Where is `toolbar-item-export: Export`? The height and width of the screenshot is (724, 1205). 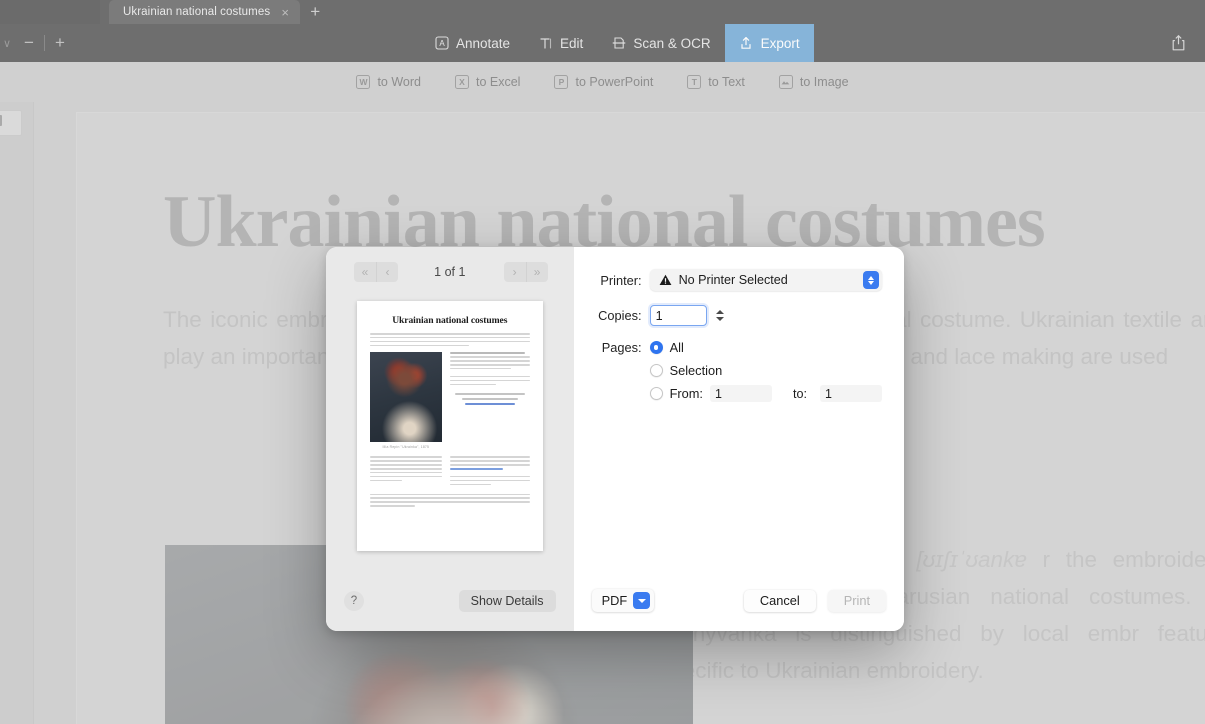
toolbar-item-export: Export is located at coordinates (769, 43).